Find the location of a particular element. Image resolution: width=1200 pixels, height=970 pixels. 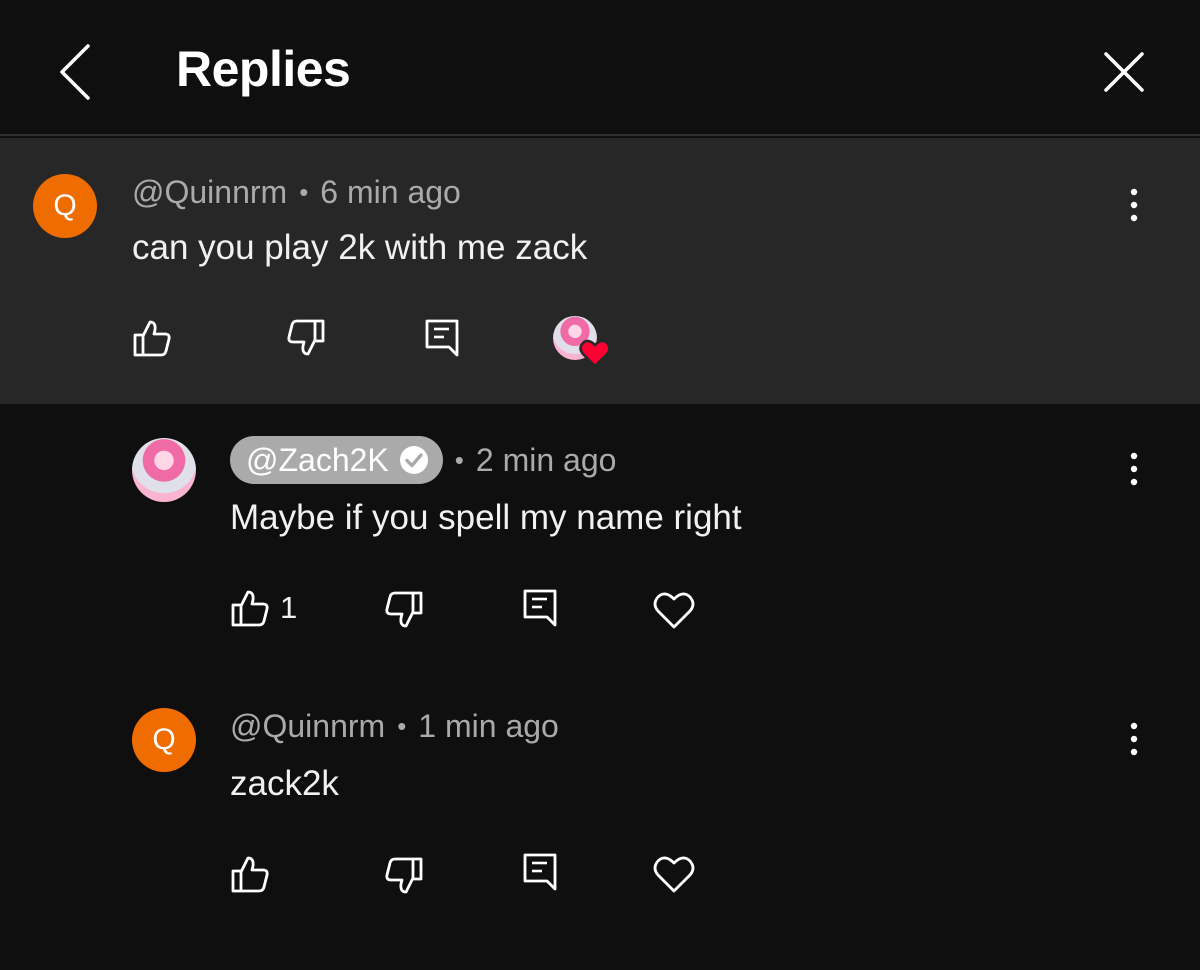

close-button is located at coordinates (1124, 72).